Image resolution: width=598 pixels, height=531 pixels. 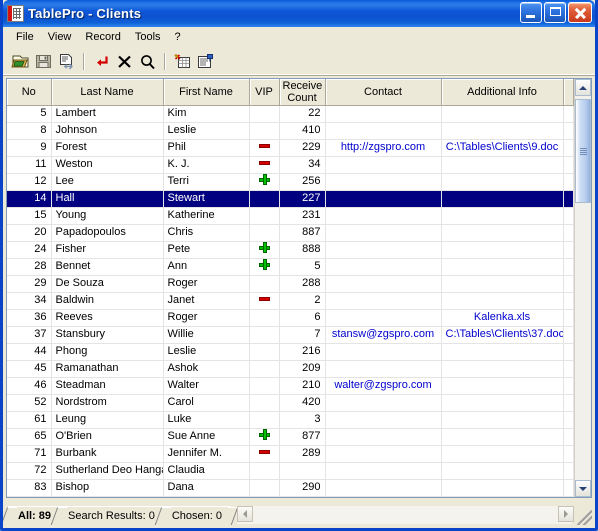 I want to click on menu-item-file: File, so click(x=25, y=37).